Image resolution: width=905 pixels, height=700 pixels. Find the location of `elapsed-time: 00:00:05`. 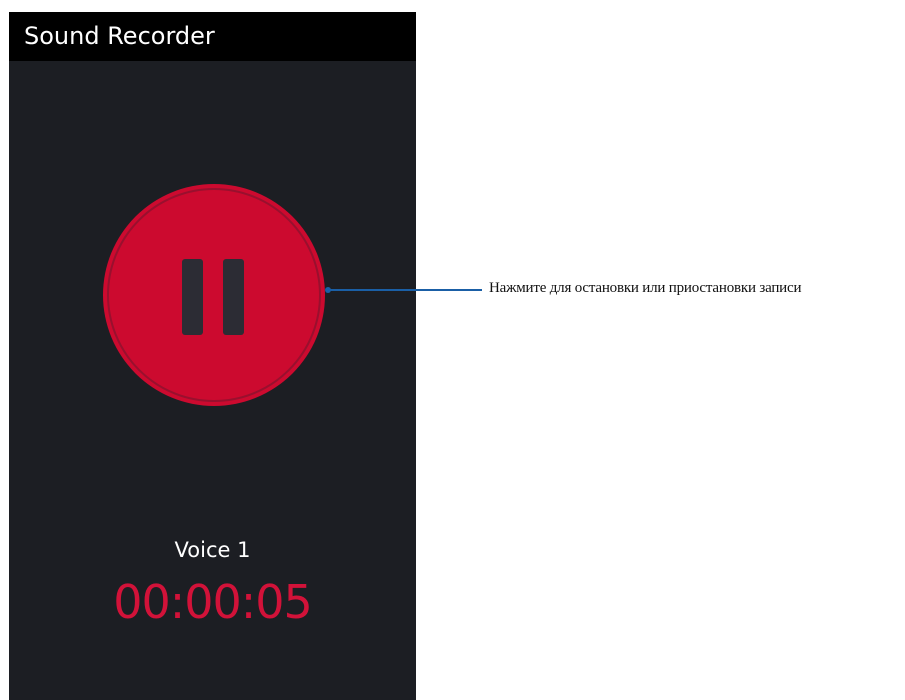

elapsed-time: 00:00:05 is located at coordinates (213, 602).